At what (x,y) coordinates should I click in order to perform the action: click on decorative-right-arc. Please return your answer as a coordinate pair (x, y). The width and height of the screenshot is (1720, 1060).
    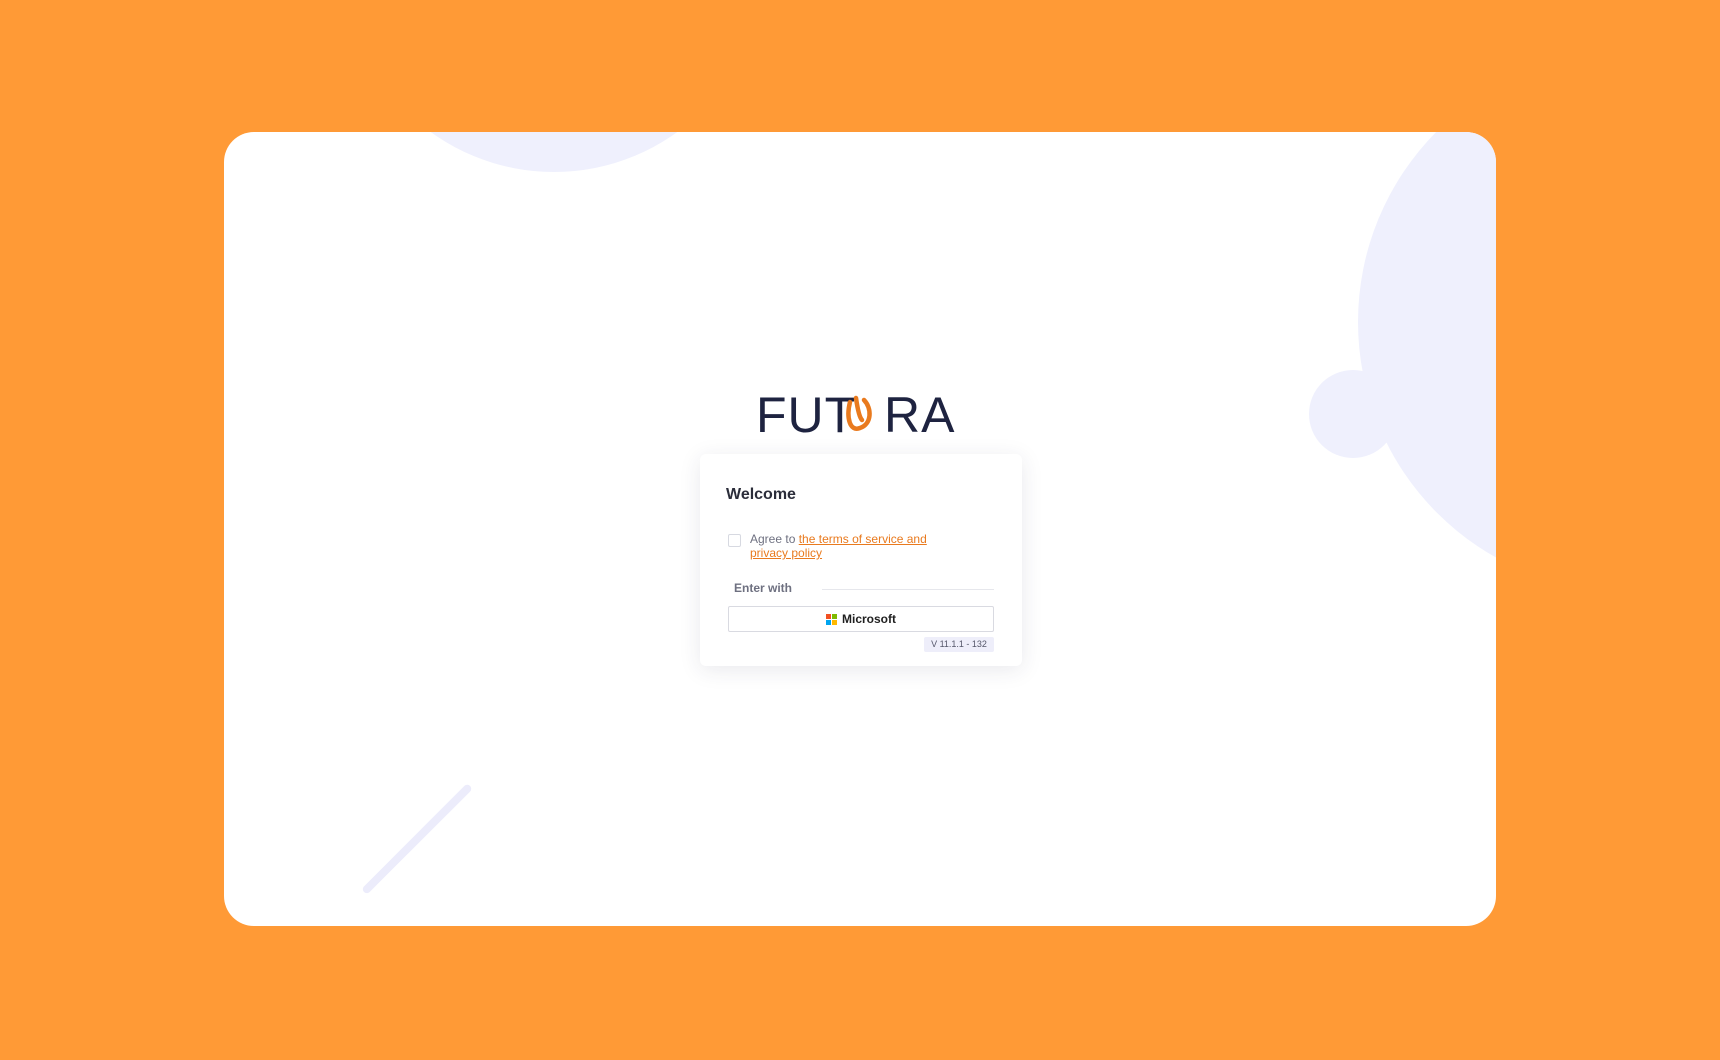
    Looking at the image, I should click on (1427, 362).